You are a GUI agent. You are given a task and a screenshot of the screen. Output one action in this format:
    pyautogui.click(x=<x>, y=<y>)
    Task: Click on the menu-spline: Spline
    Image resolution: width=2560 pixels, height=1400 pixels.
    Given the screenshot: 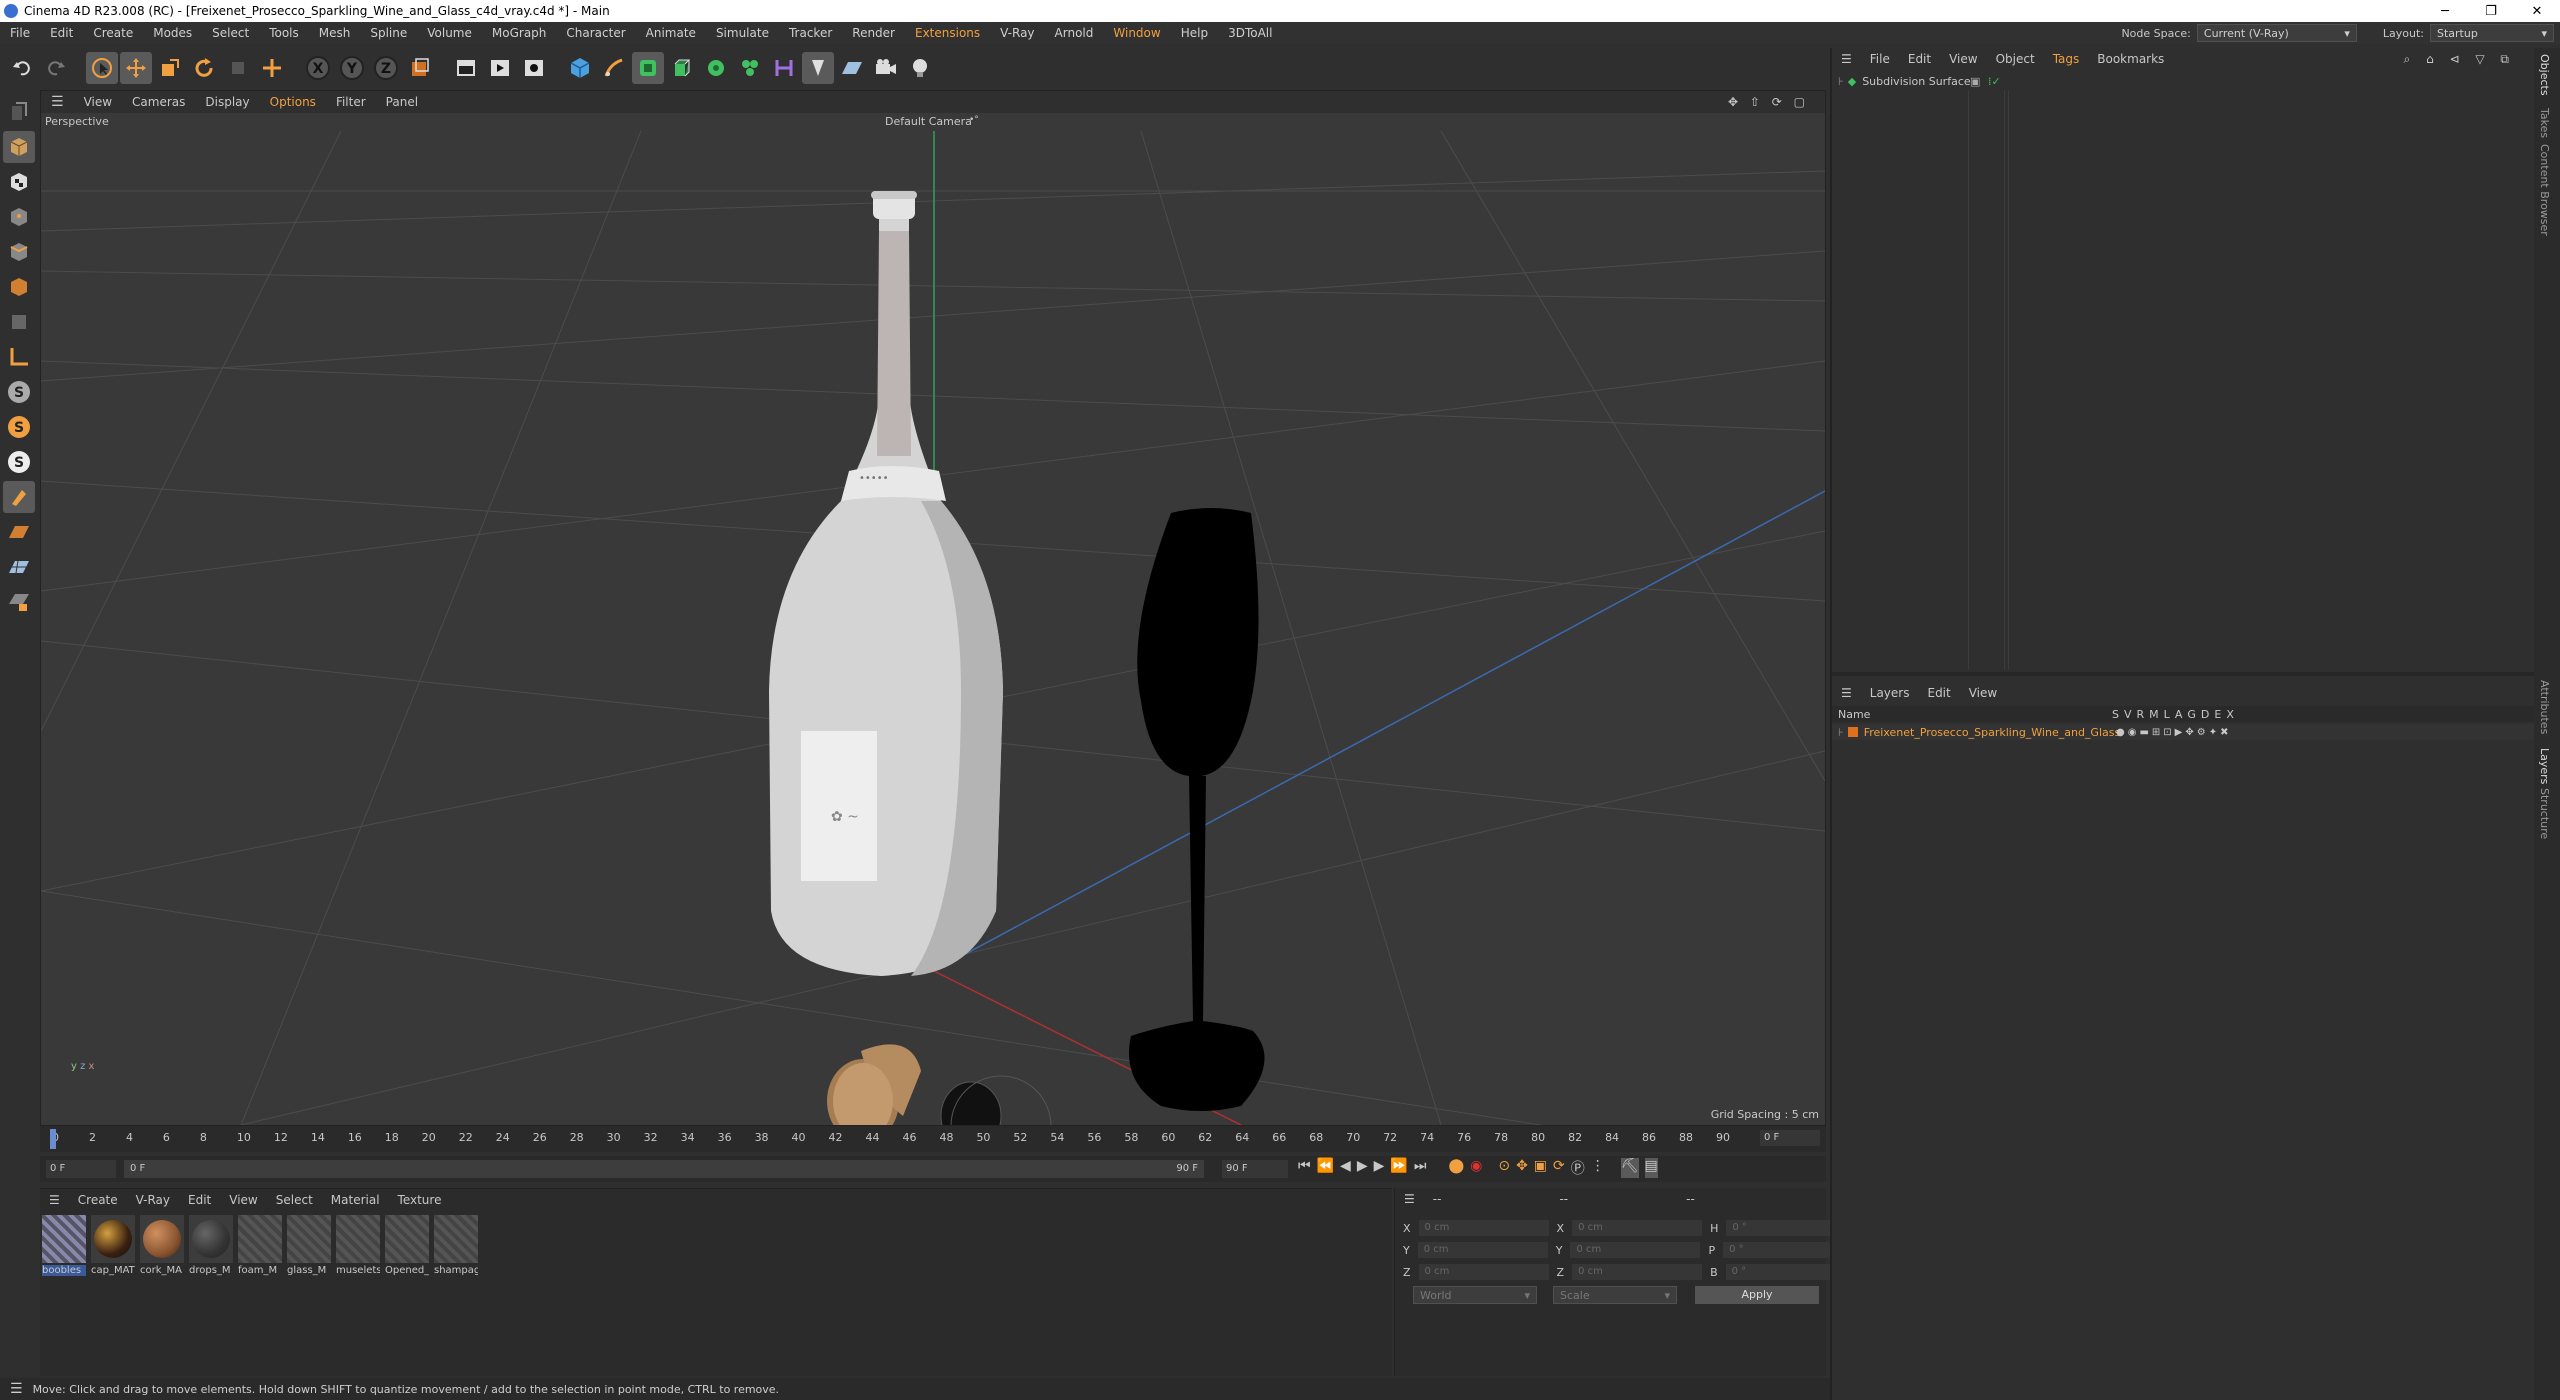 What is the action you would take?
    pyautogui.click(x=388, y=33)
    